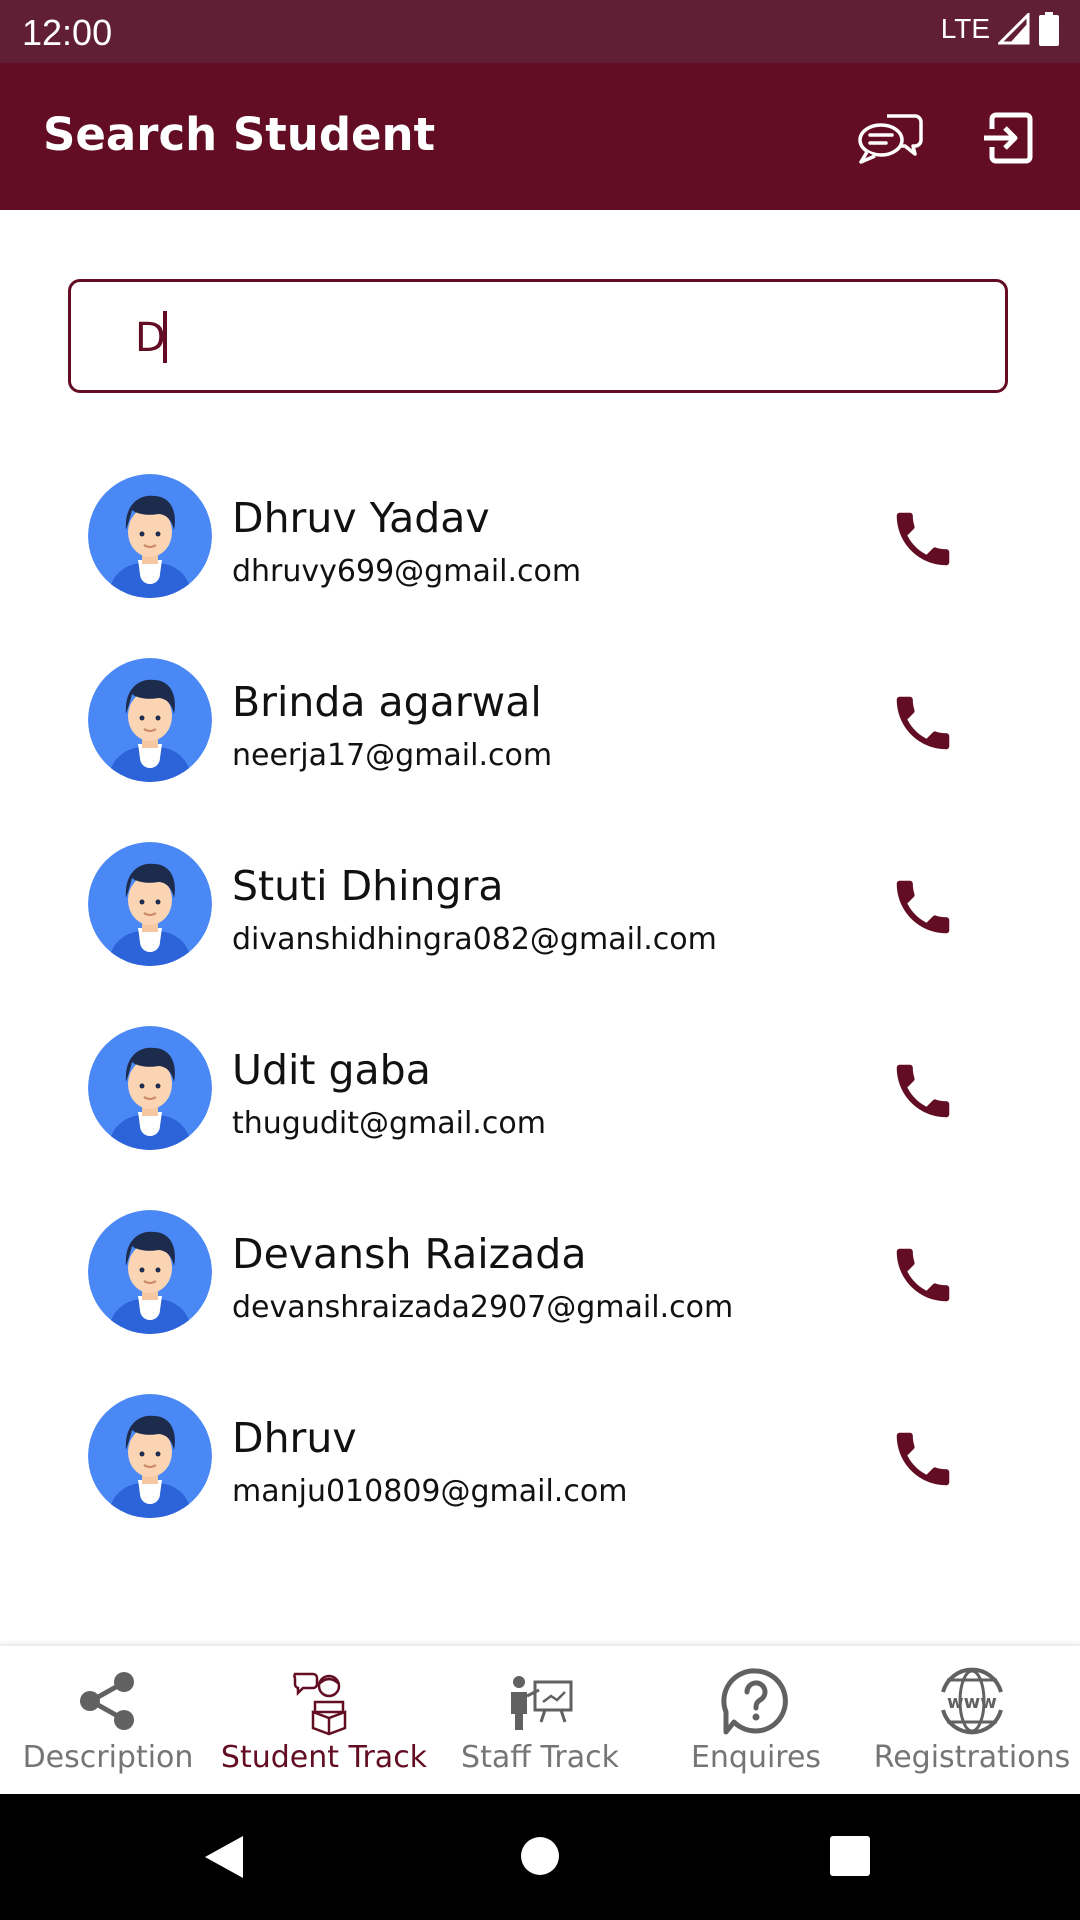  What do you see at coordinates (965, 28) in the screenshot?
I see `network-type: LTE` at bounding box center [965, 28].